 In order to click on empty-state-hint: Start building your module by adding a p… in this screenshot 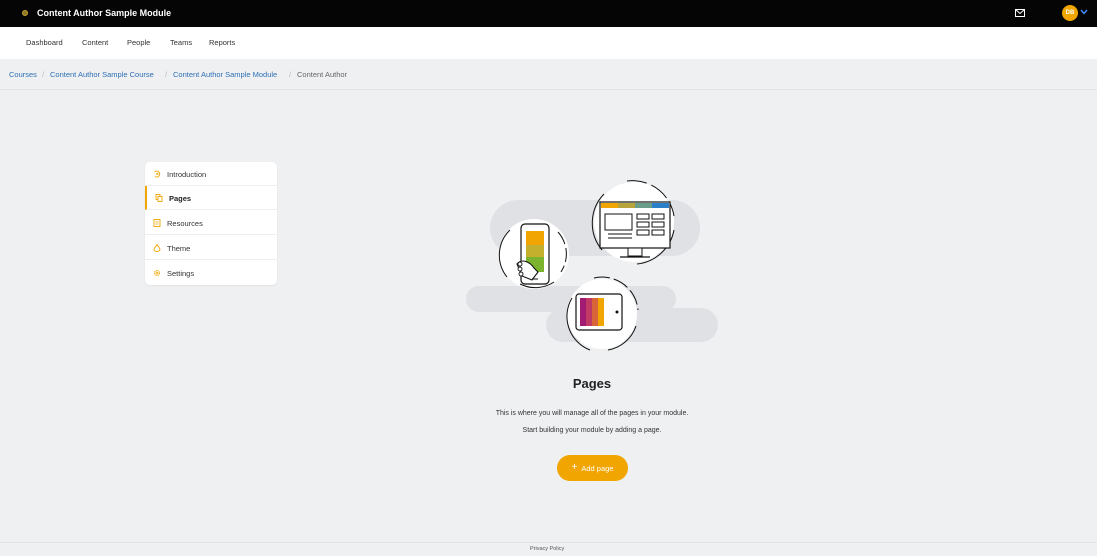, I will do `click(592, 430)`.